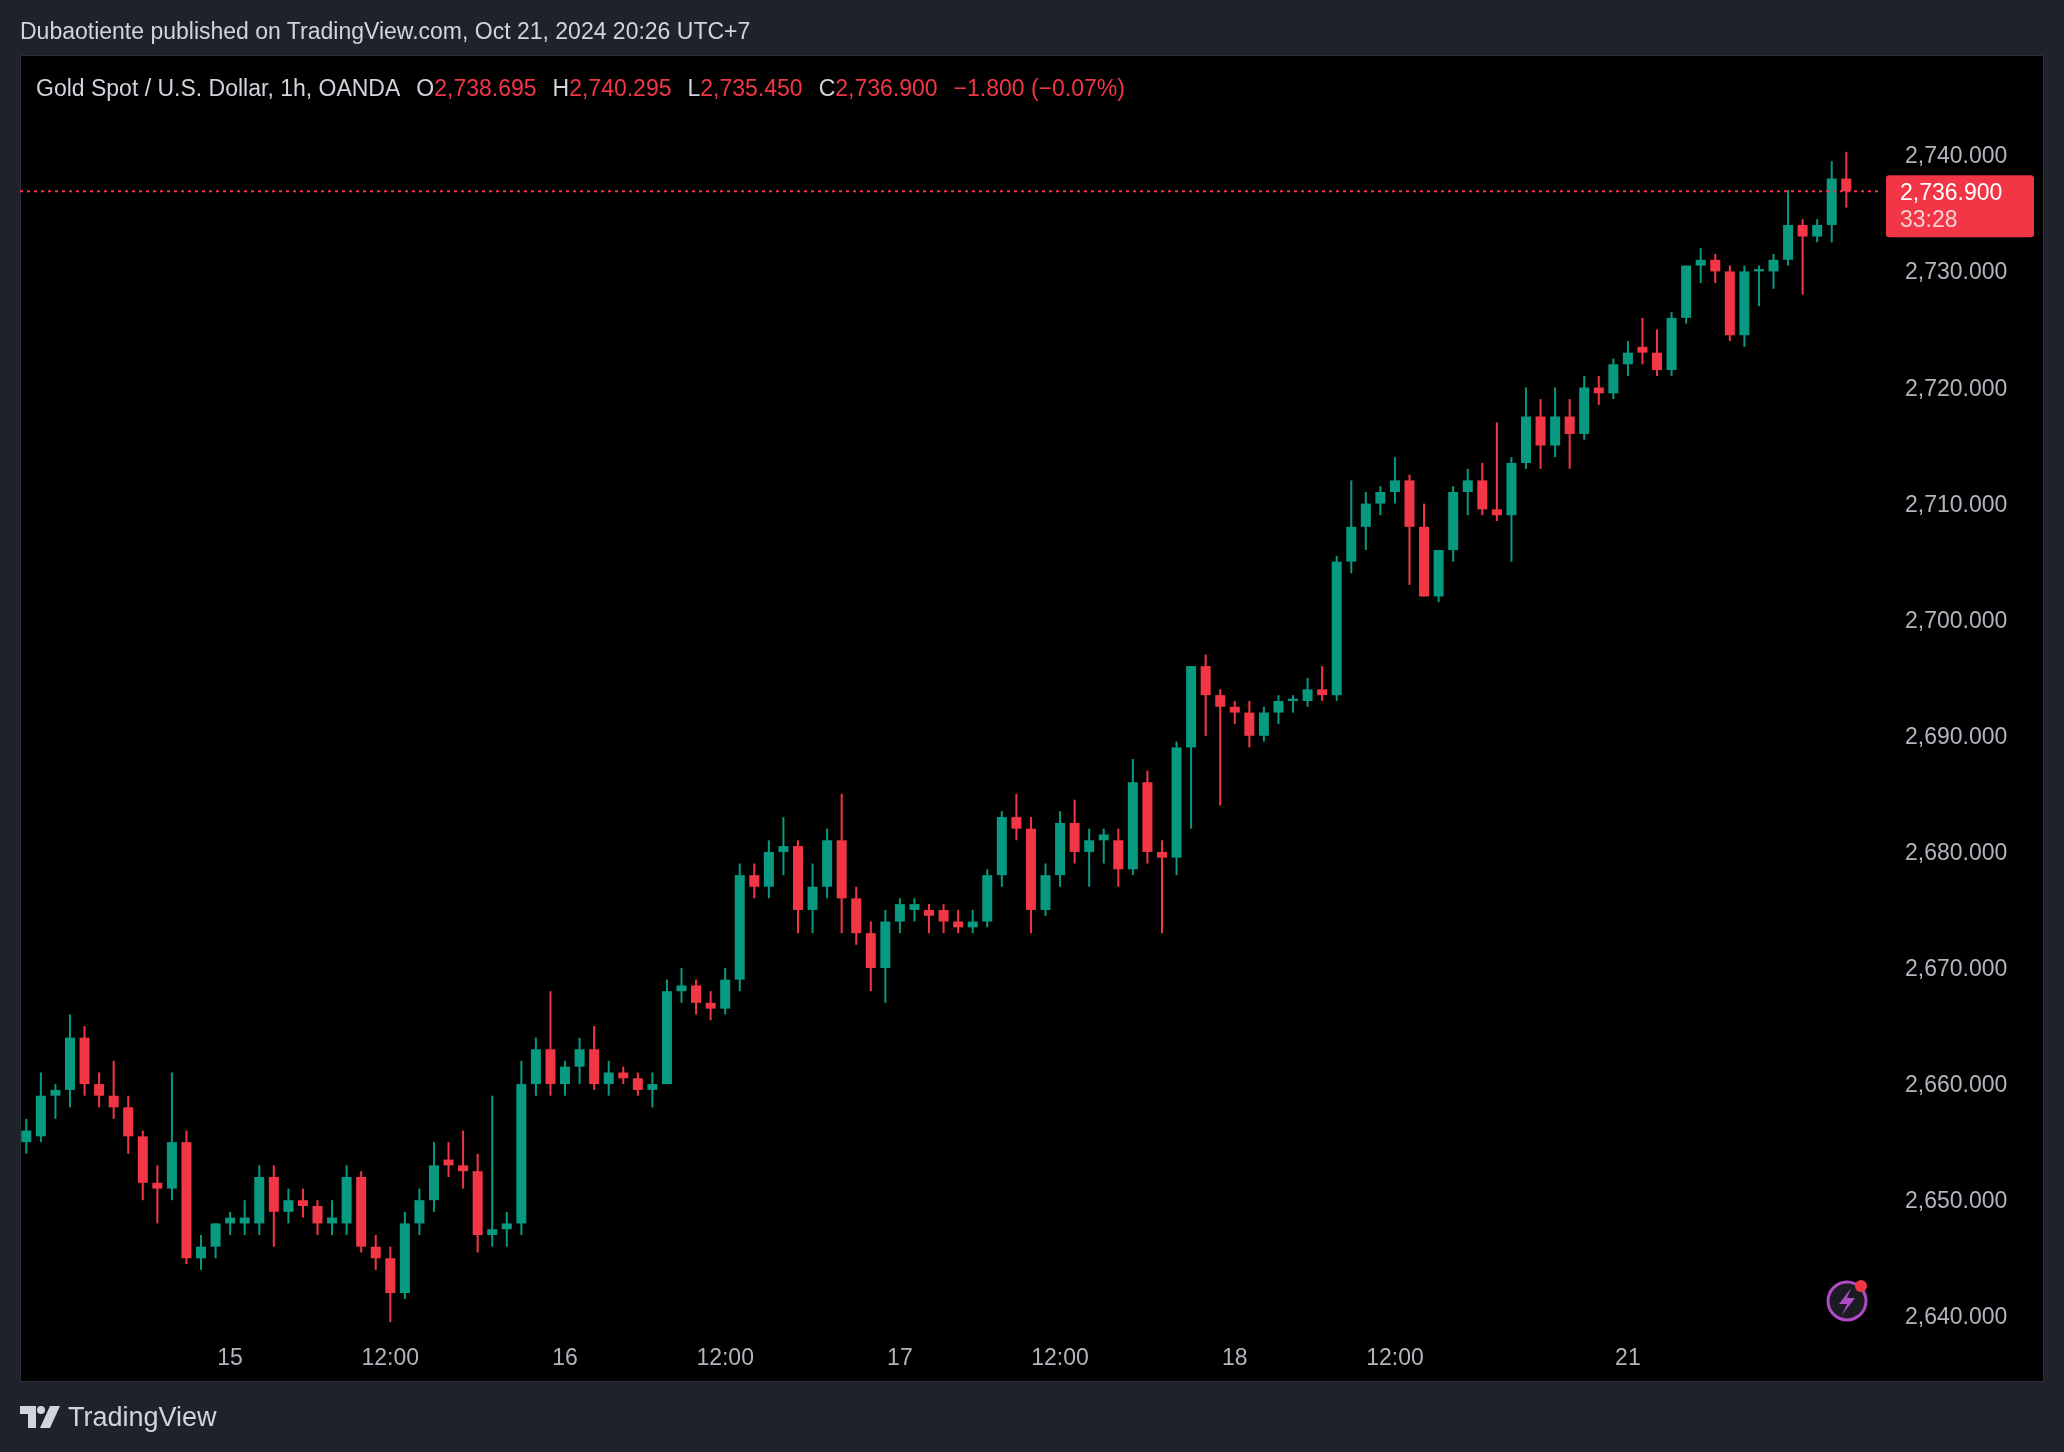  Describe the element at coordinates (1956, 503) in the screenshot. I see `y-tick-label: 2,710.000` at that location.